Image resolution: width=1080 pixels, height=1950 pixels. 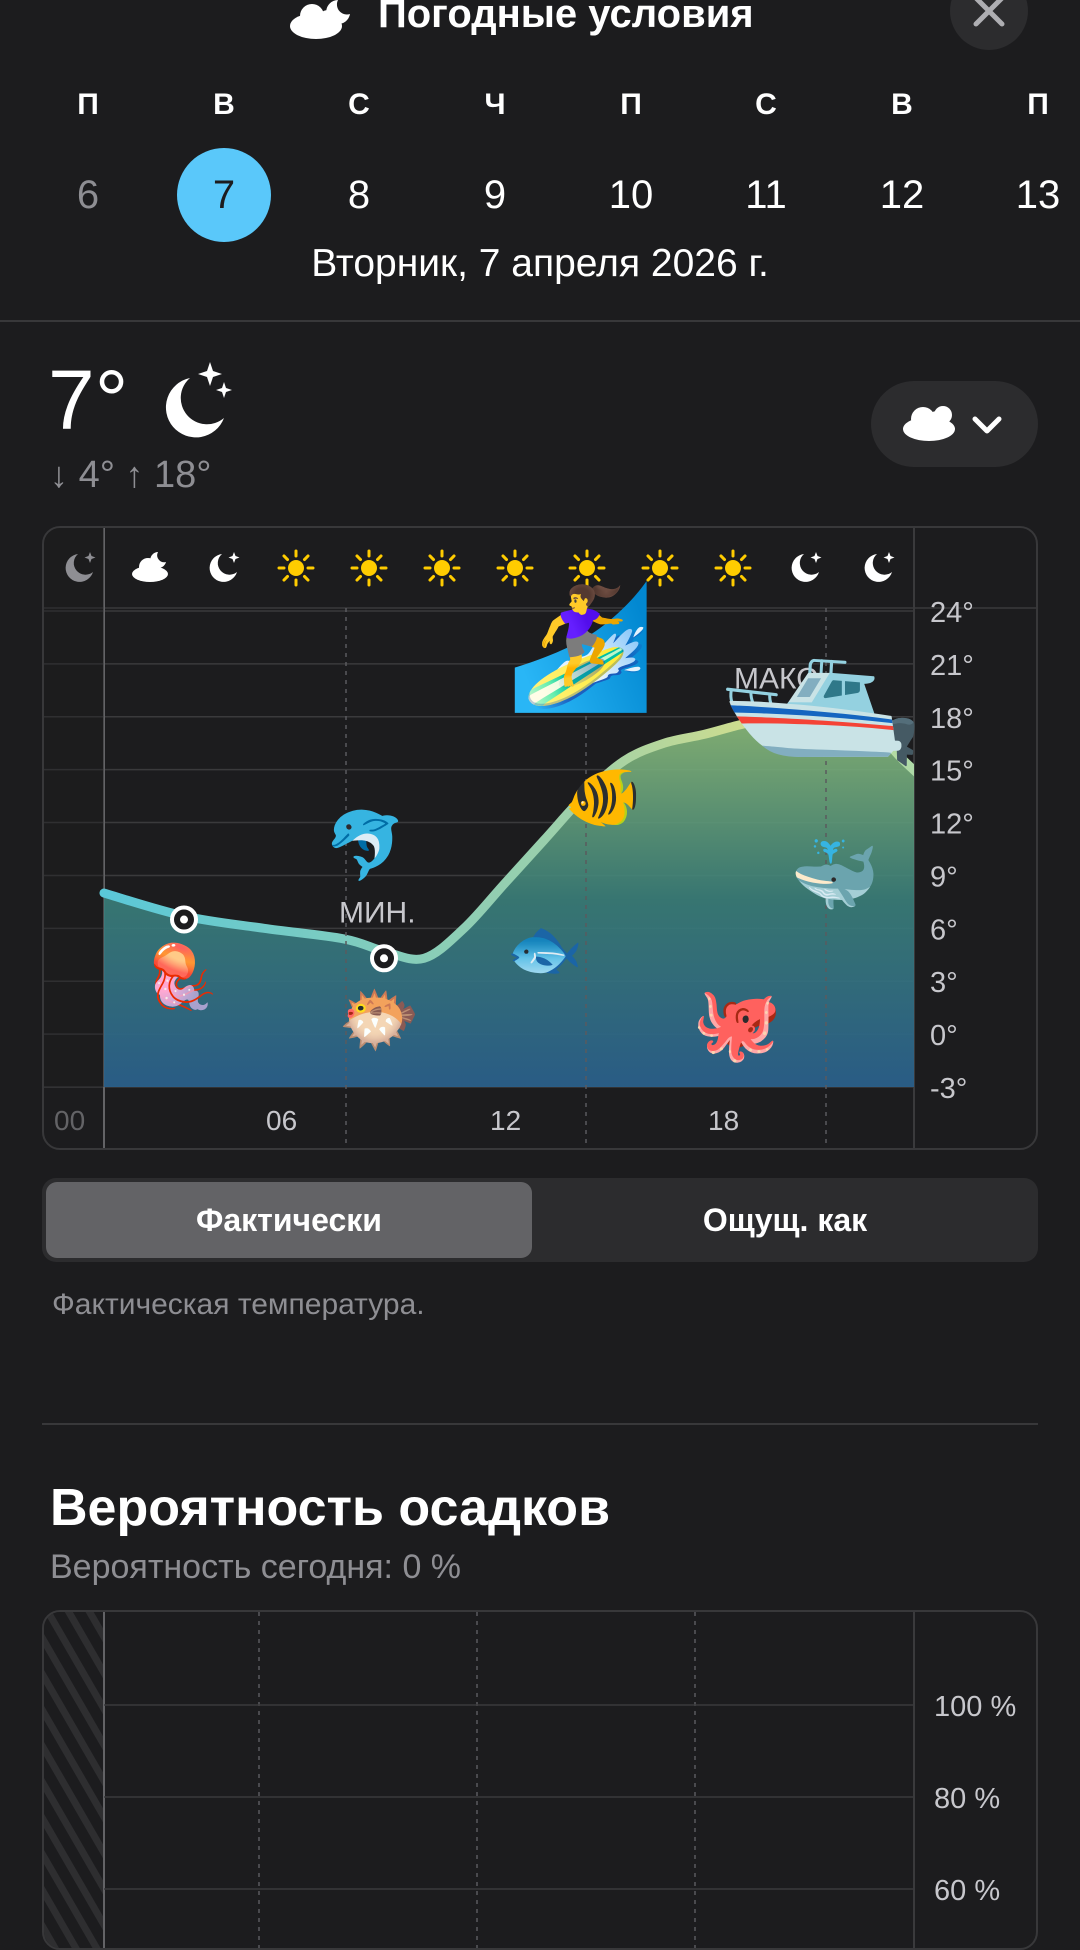 I want to click on y-tick-label: 18°, so click(x=952, y=719).